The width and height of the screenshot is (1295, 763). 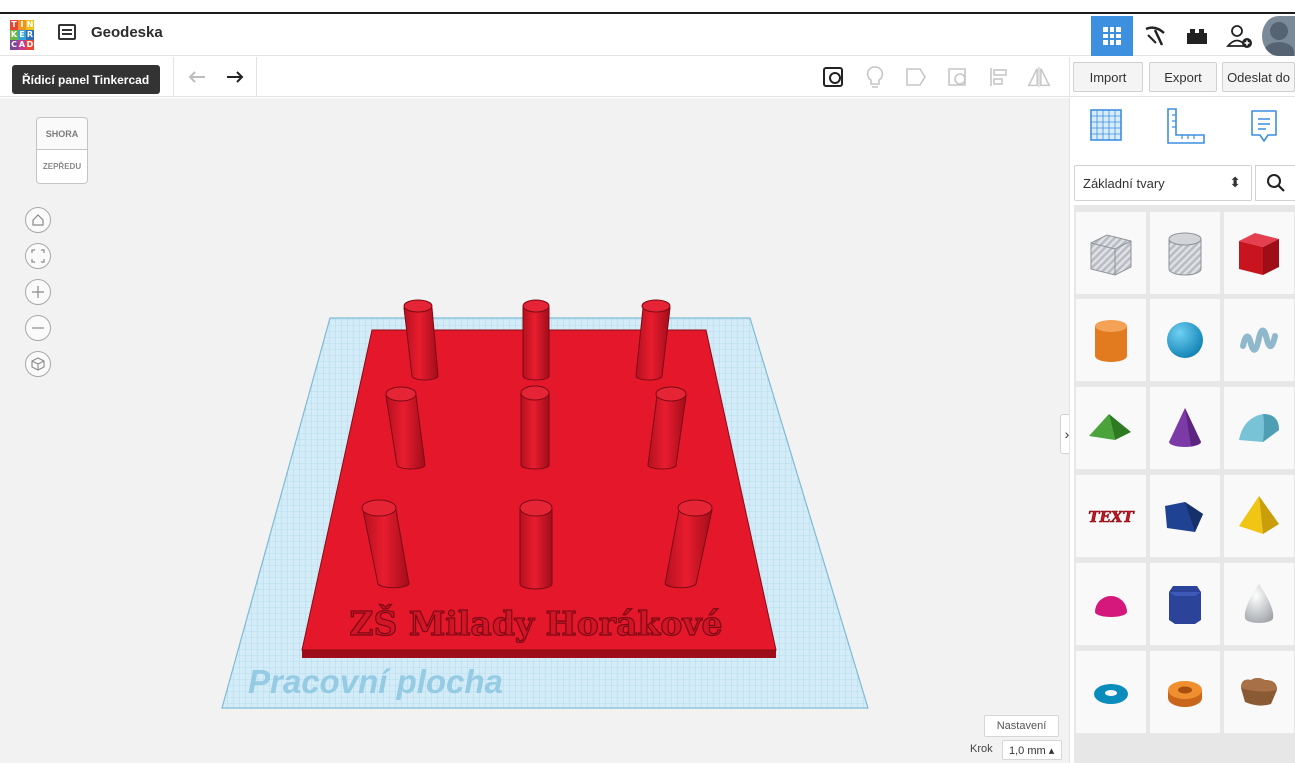 I want to click on tube-icon, so click(x=1185, y=694).